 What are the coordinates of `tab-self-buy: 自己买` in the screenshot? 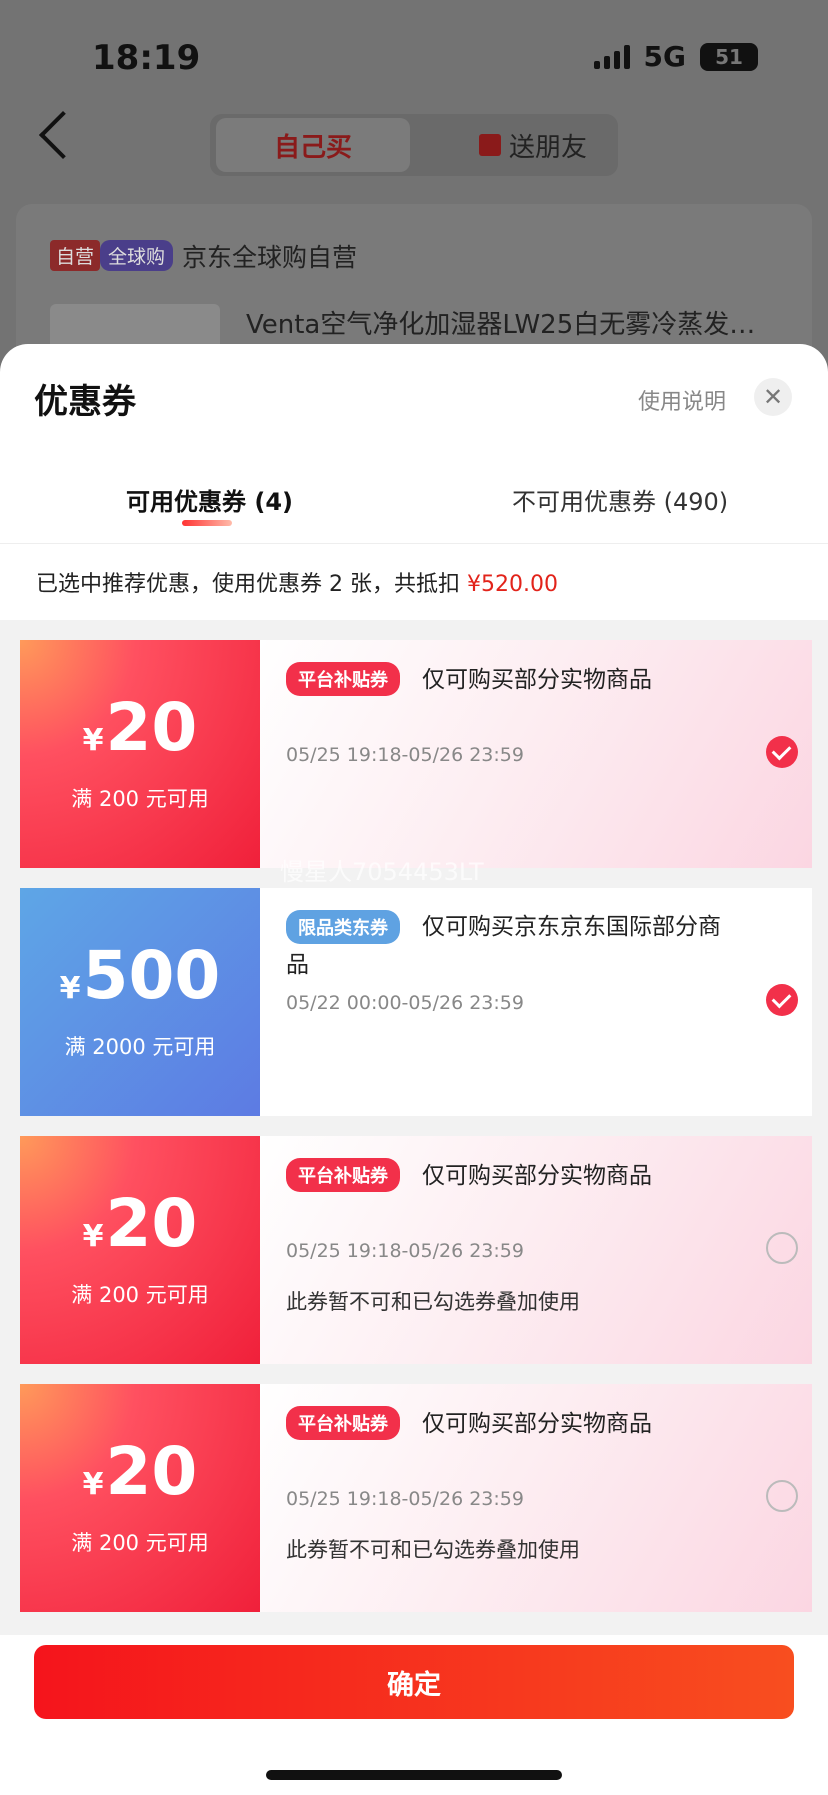 It's located at (313, 145).